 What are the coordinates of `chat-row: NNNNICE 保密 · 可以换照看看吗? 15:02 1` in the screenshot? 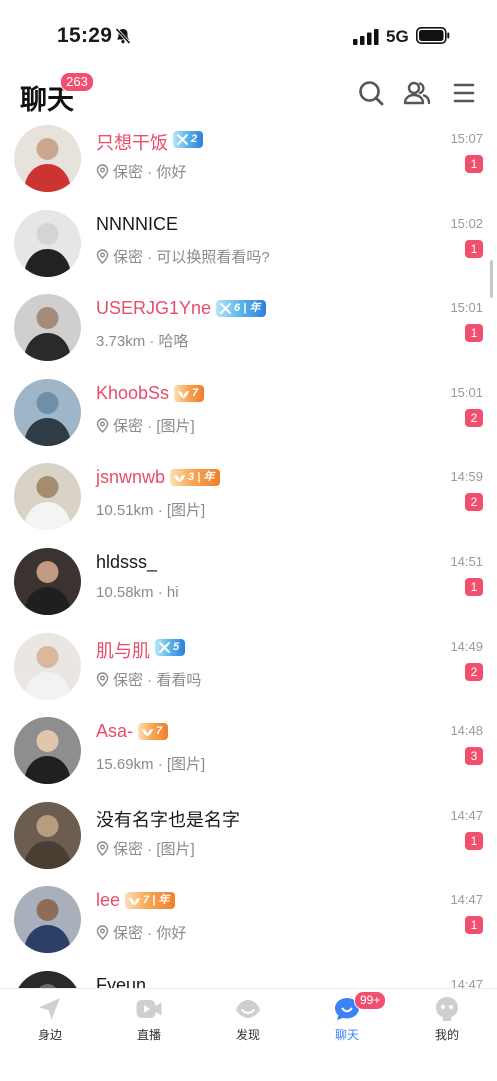 It's located at (248, 244).